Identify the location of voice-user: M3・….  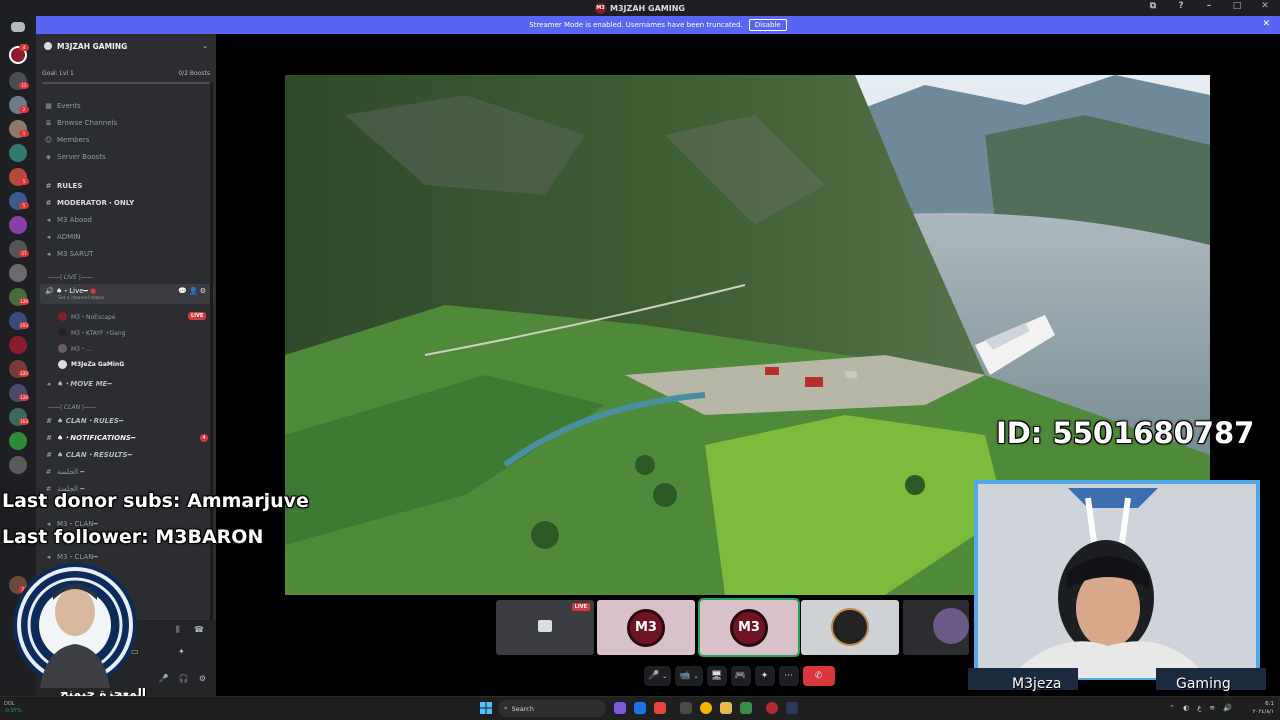
(75, 348).